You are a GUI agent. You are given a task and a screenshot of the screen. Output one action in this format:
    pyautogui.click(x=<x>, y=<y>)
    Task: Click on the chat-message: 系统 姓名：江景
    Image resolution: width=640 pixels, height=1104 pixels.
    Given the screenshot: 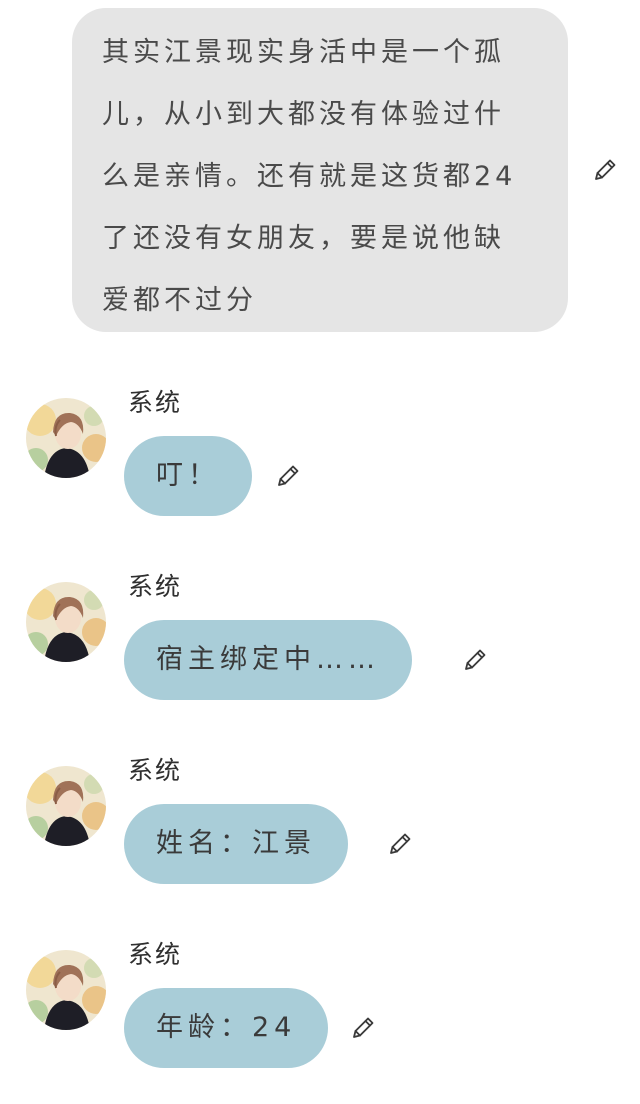 What is the action you would take?
    pyautogui.click(x=320, y=826)
    